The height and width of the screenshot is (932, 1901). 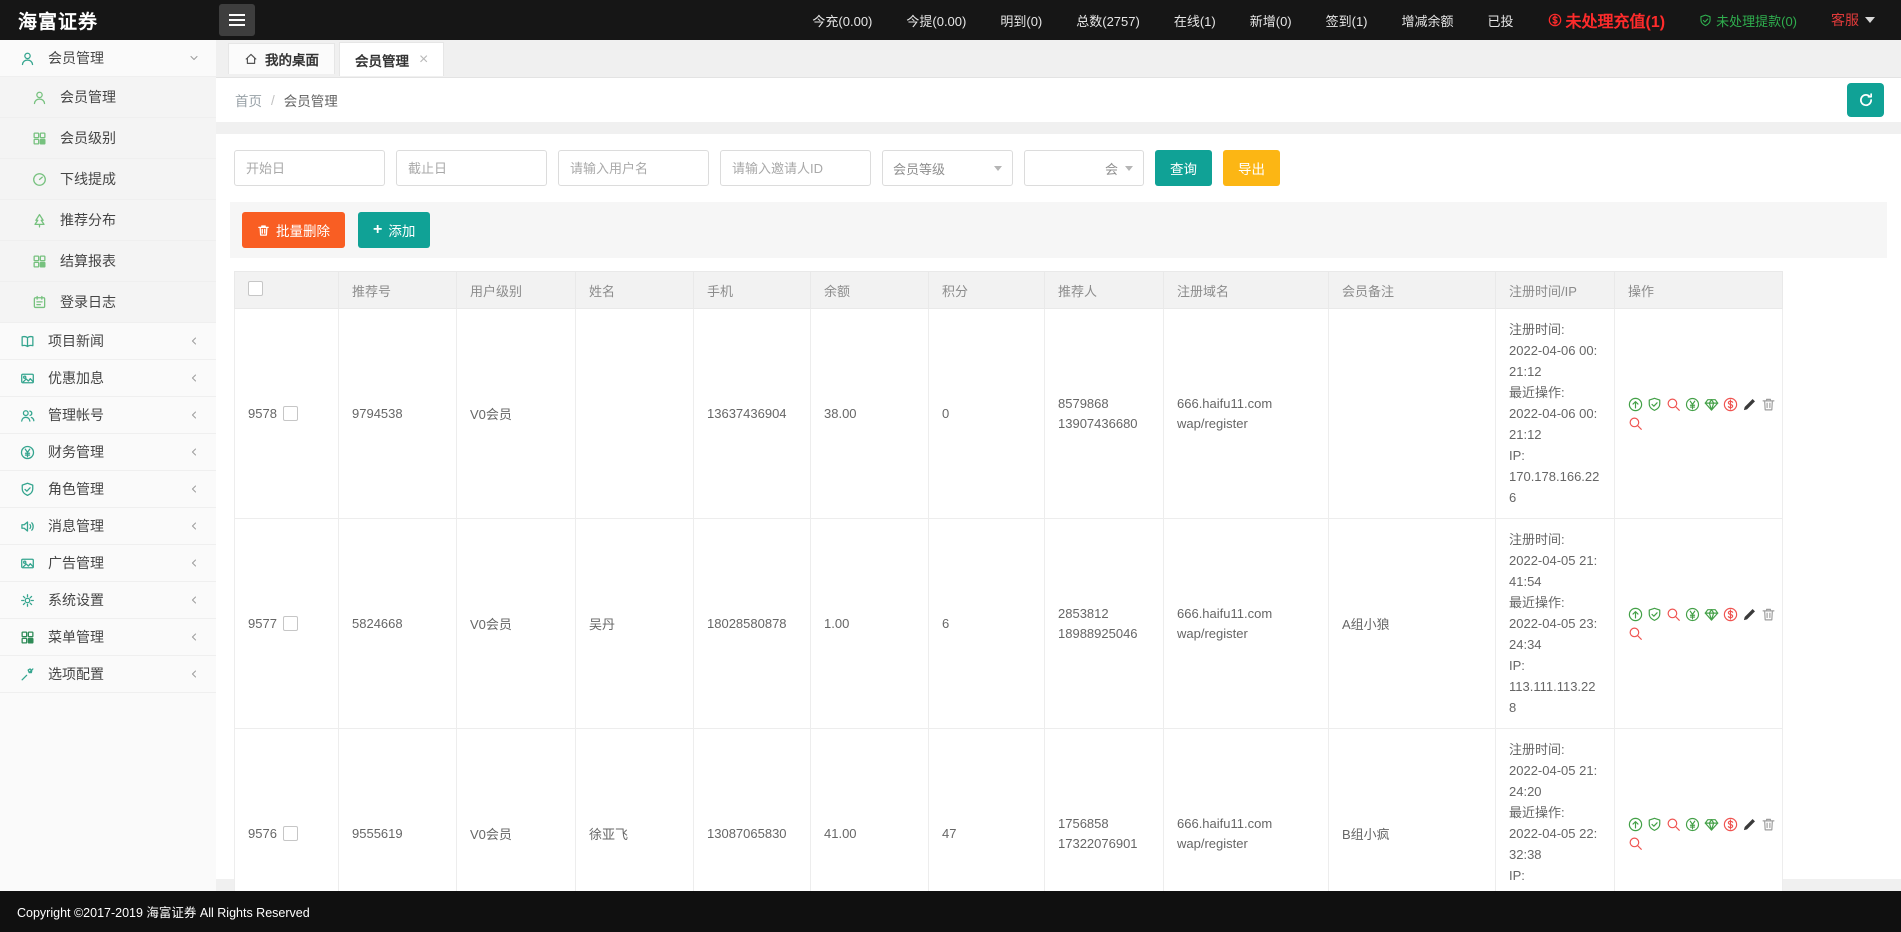 I want to click on sidebar-item-message-management: 消息管理, so click(x=108, y=526).